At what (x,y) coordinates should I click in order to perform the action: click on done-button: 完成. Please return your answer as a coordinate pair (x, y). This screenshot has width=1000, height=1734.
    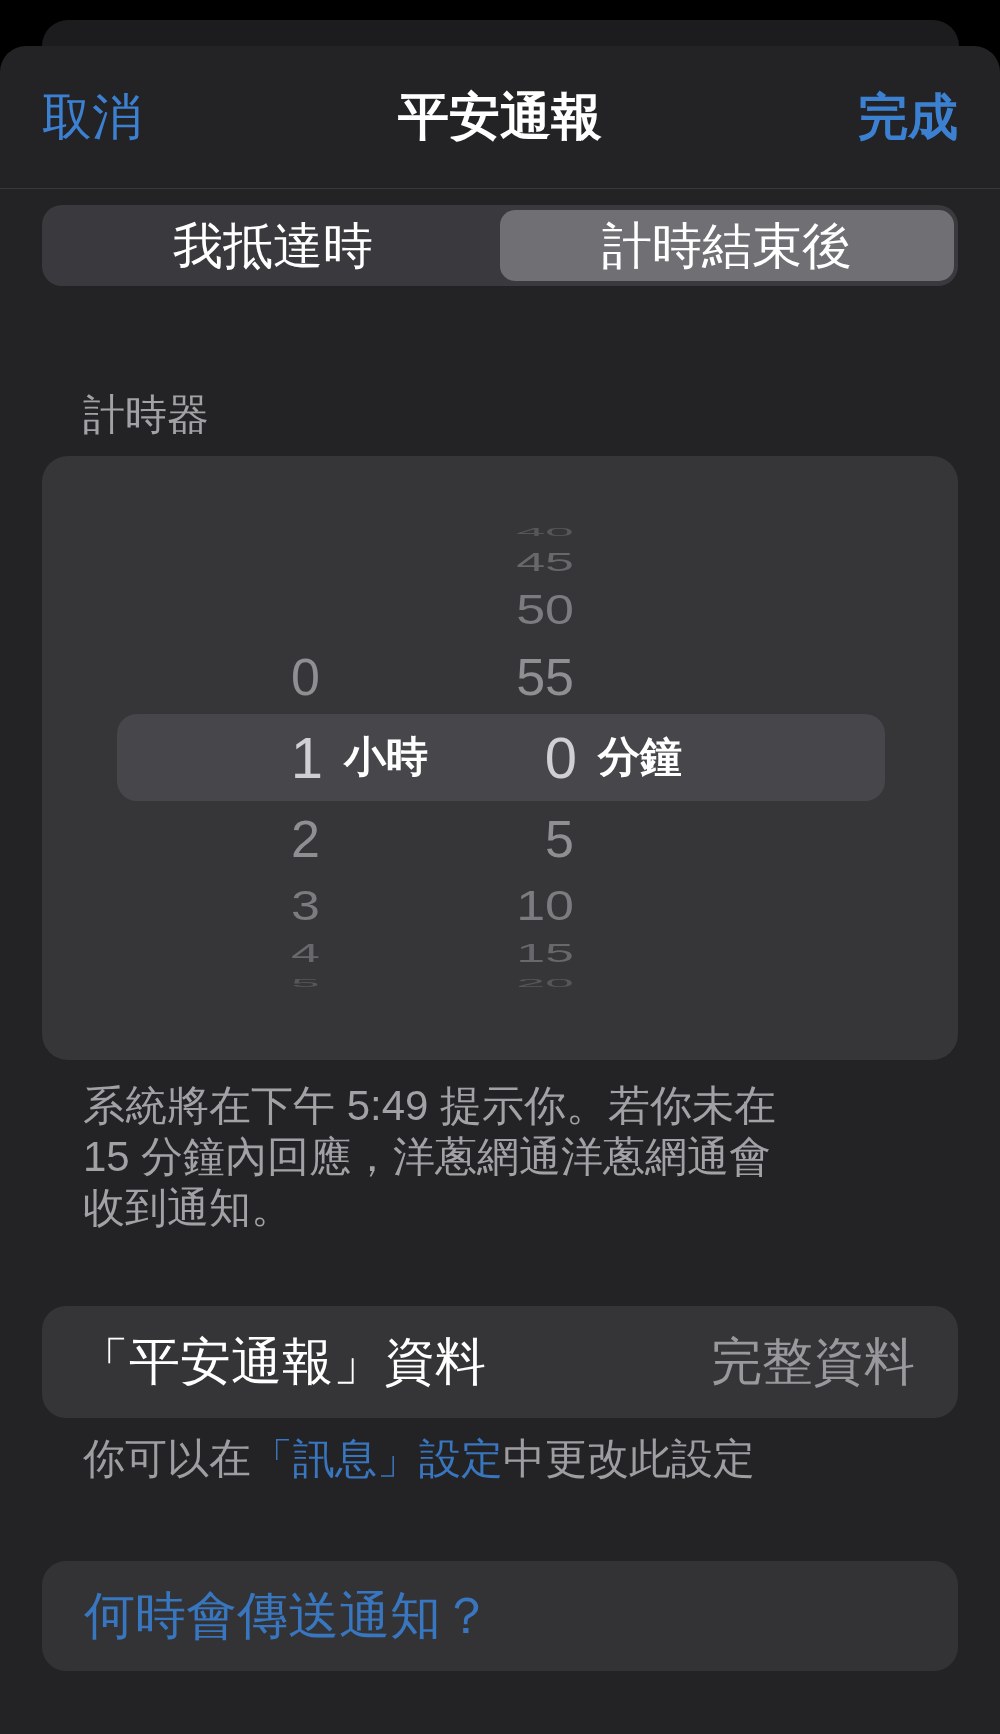
    Looking at the image, I should click on (908, 117).